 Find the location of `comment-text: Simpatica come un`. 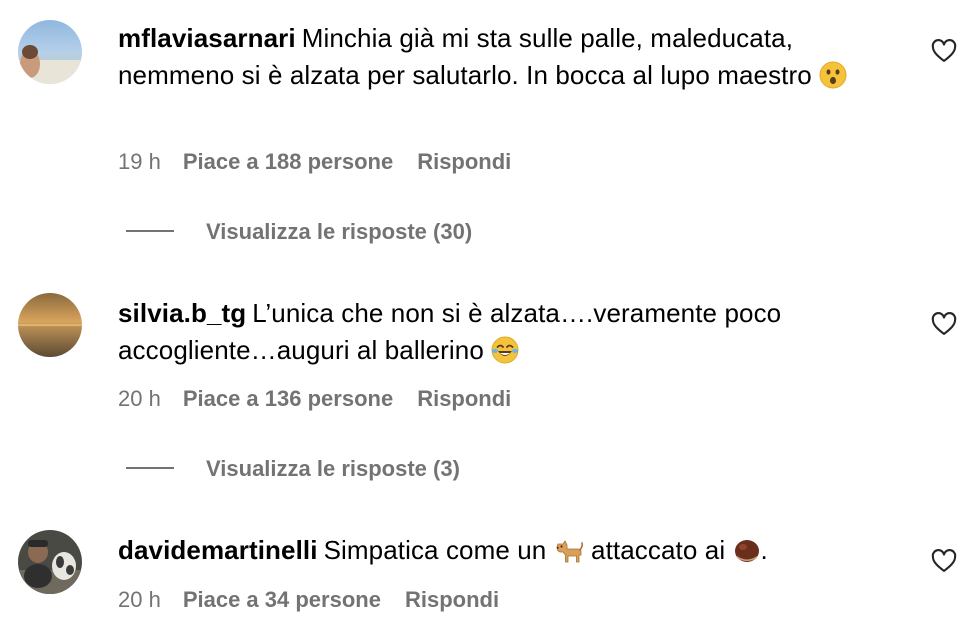

comment-text: Simpatica come un is located at coordinates (435, 550).